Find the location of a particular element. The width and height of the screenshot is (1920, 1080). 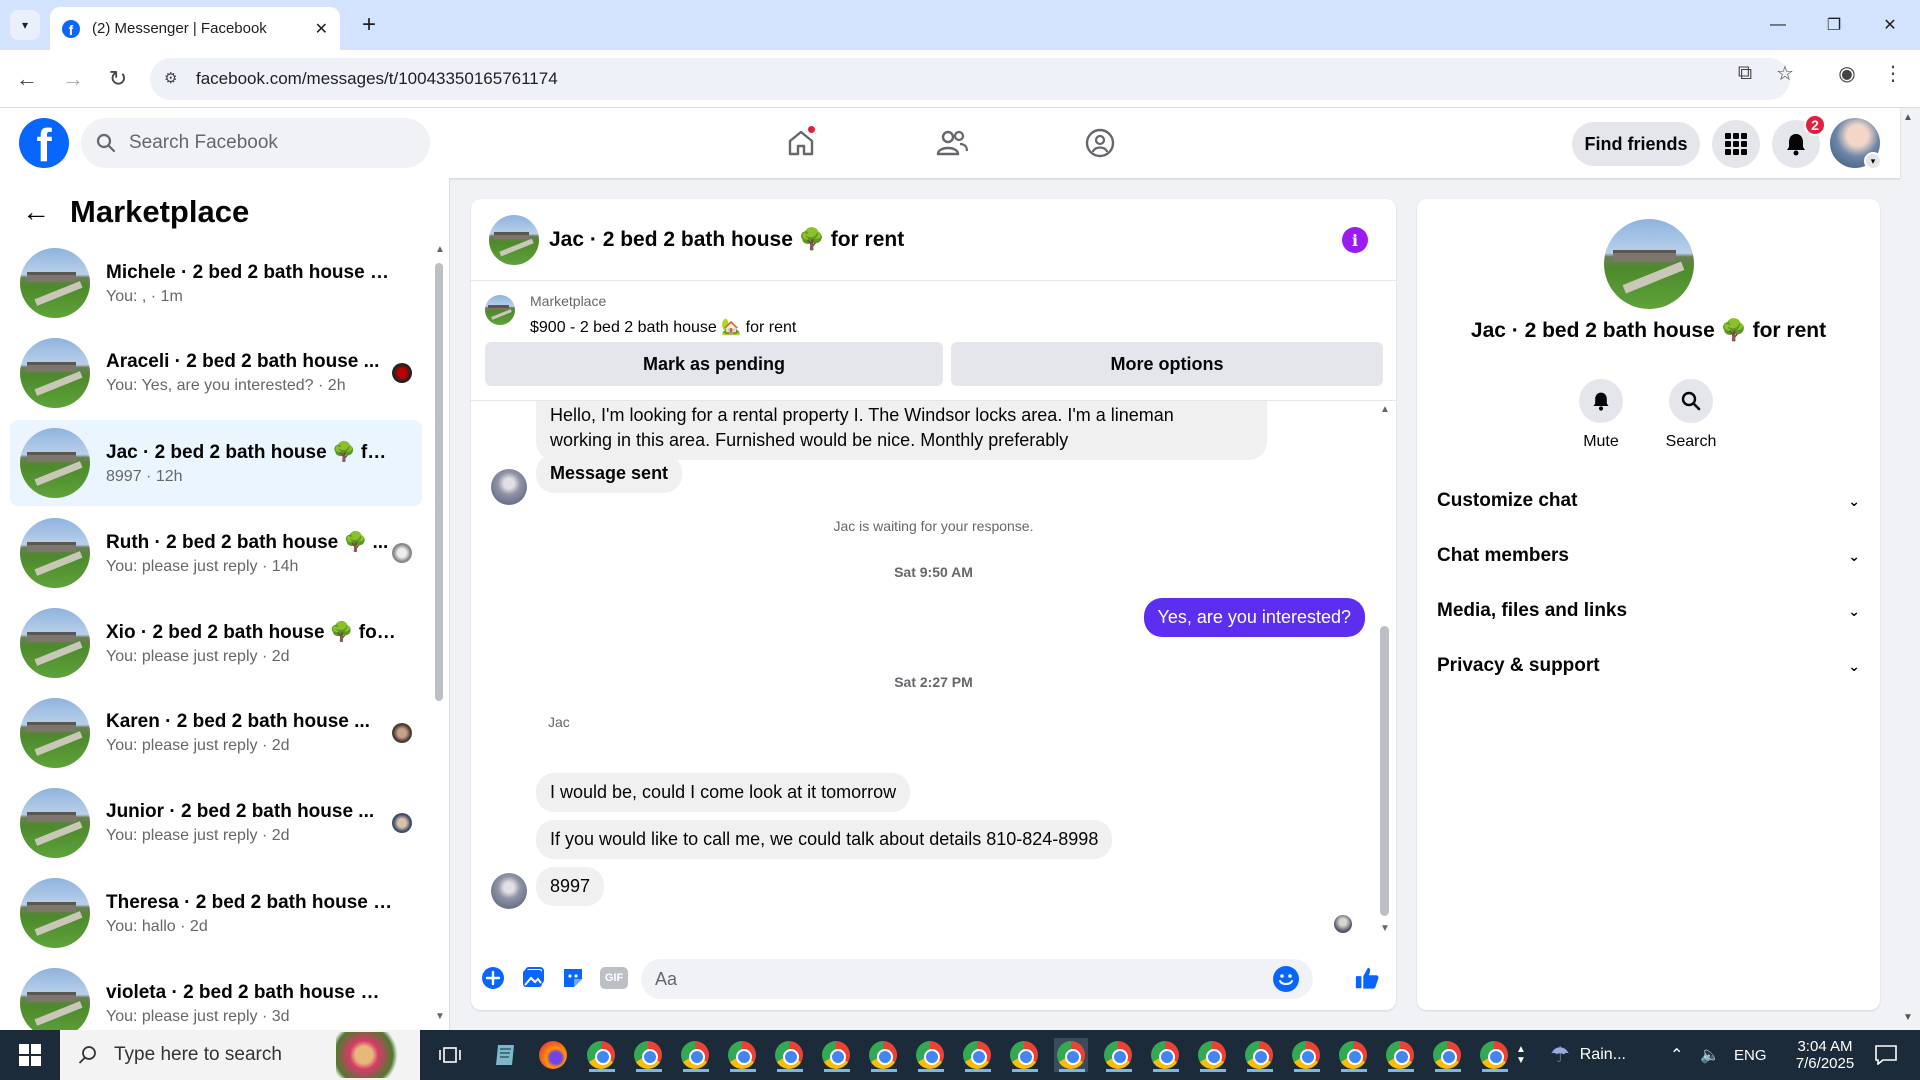

language-indicator: ENG is located at coordinates (1750, 1055).